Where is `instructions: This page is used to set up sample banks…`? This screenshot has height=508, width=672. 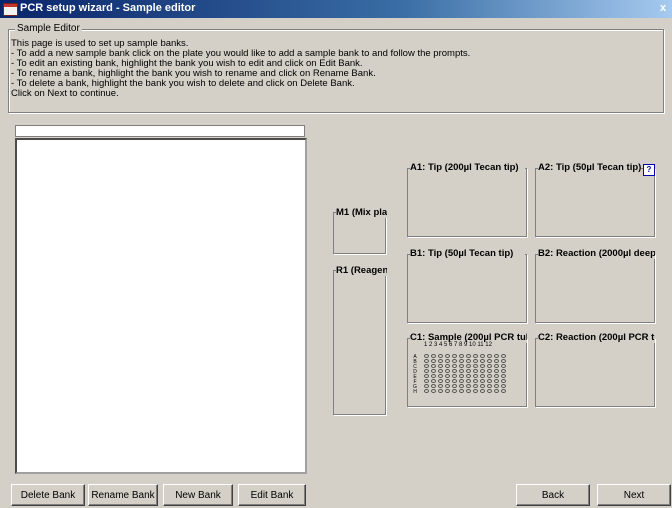
instructions: This page is used to set up sample banks… is located at coordinates (240, 69).